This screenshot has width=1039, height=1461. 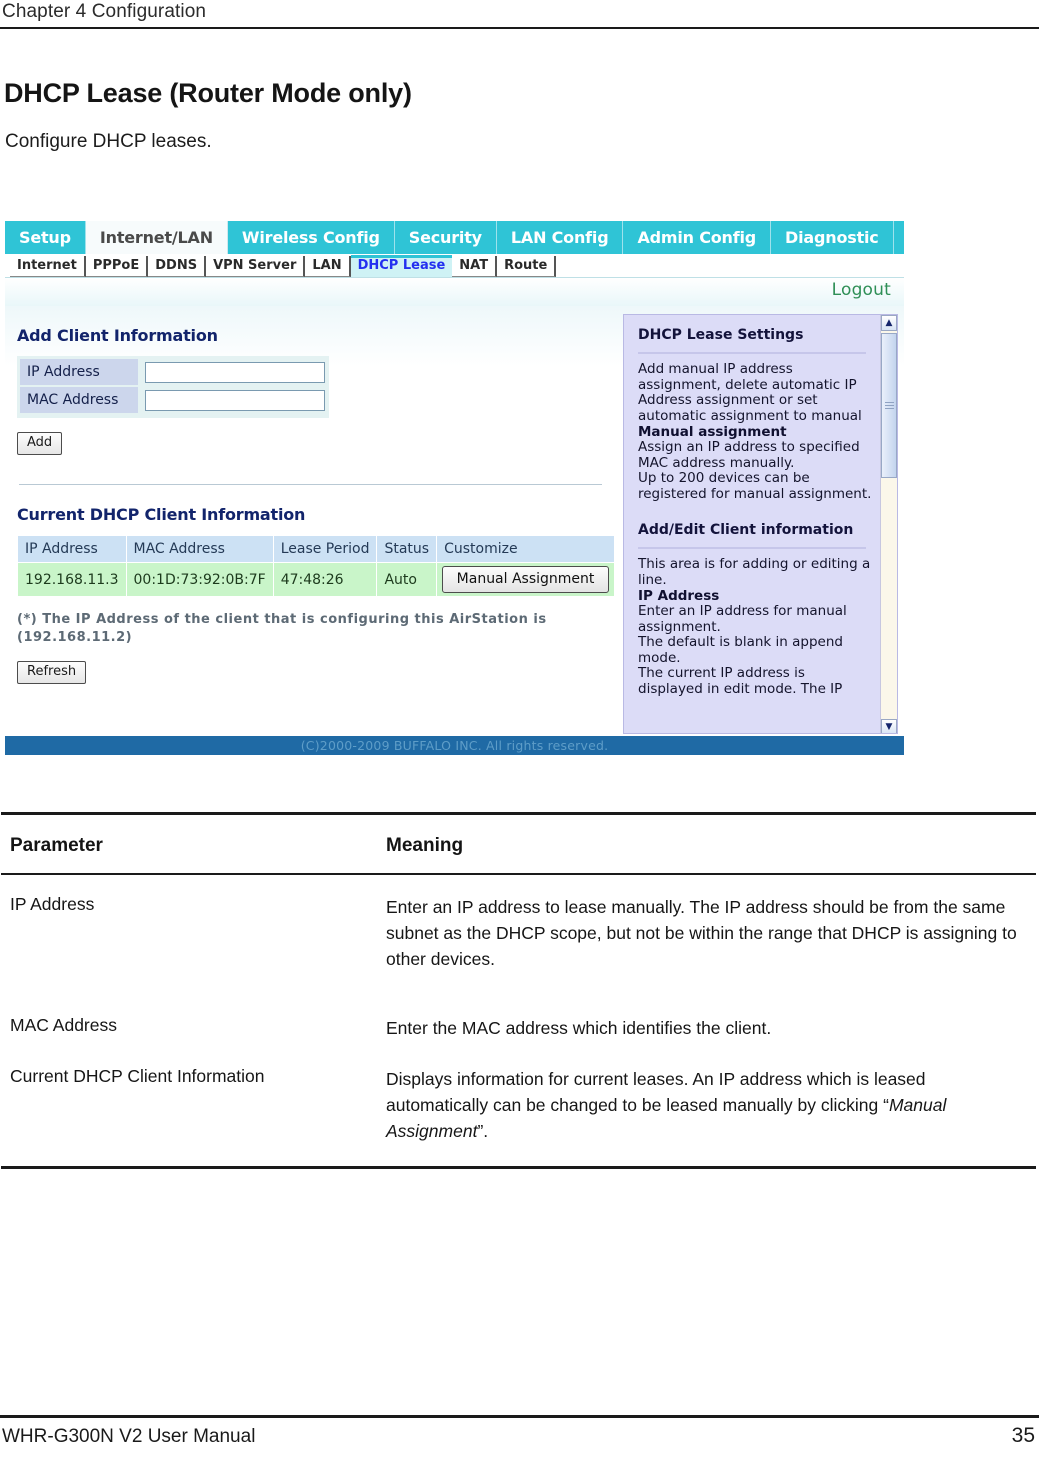 I want to click on footer-manual-name: WHR-G300N V2 User Manual, so click(x=129, y=1436).